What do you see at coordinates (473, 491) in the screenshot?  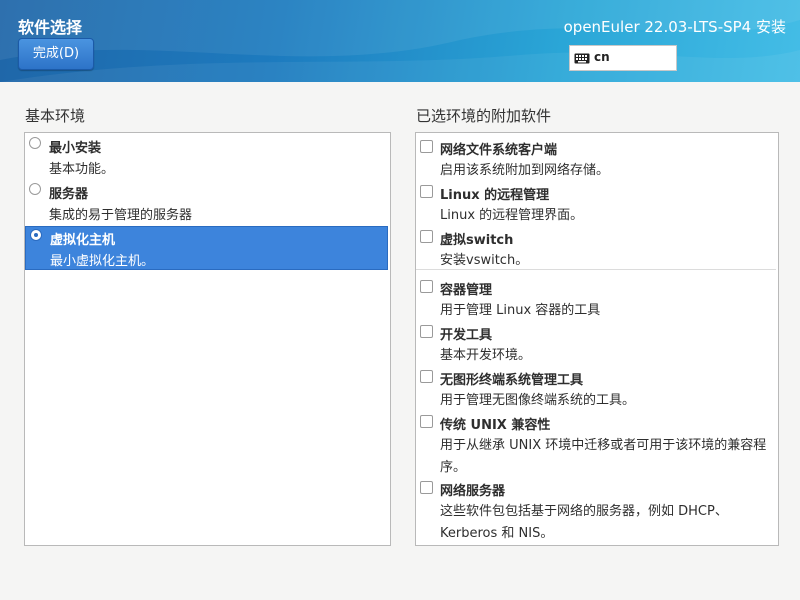 I see `addon-title: 网络服务器` at bounding box center [473, 491].